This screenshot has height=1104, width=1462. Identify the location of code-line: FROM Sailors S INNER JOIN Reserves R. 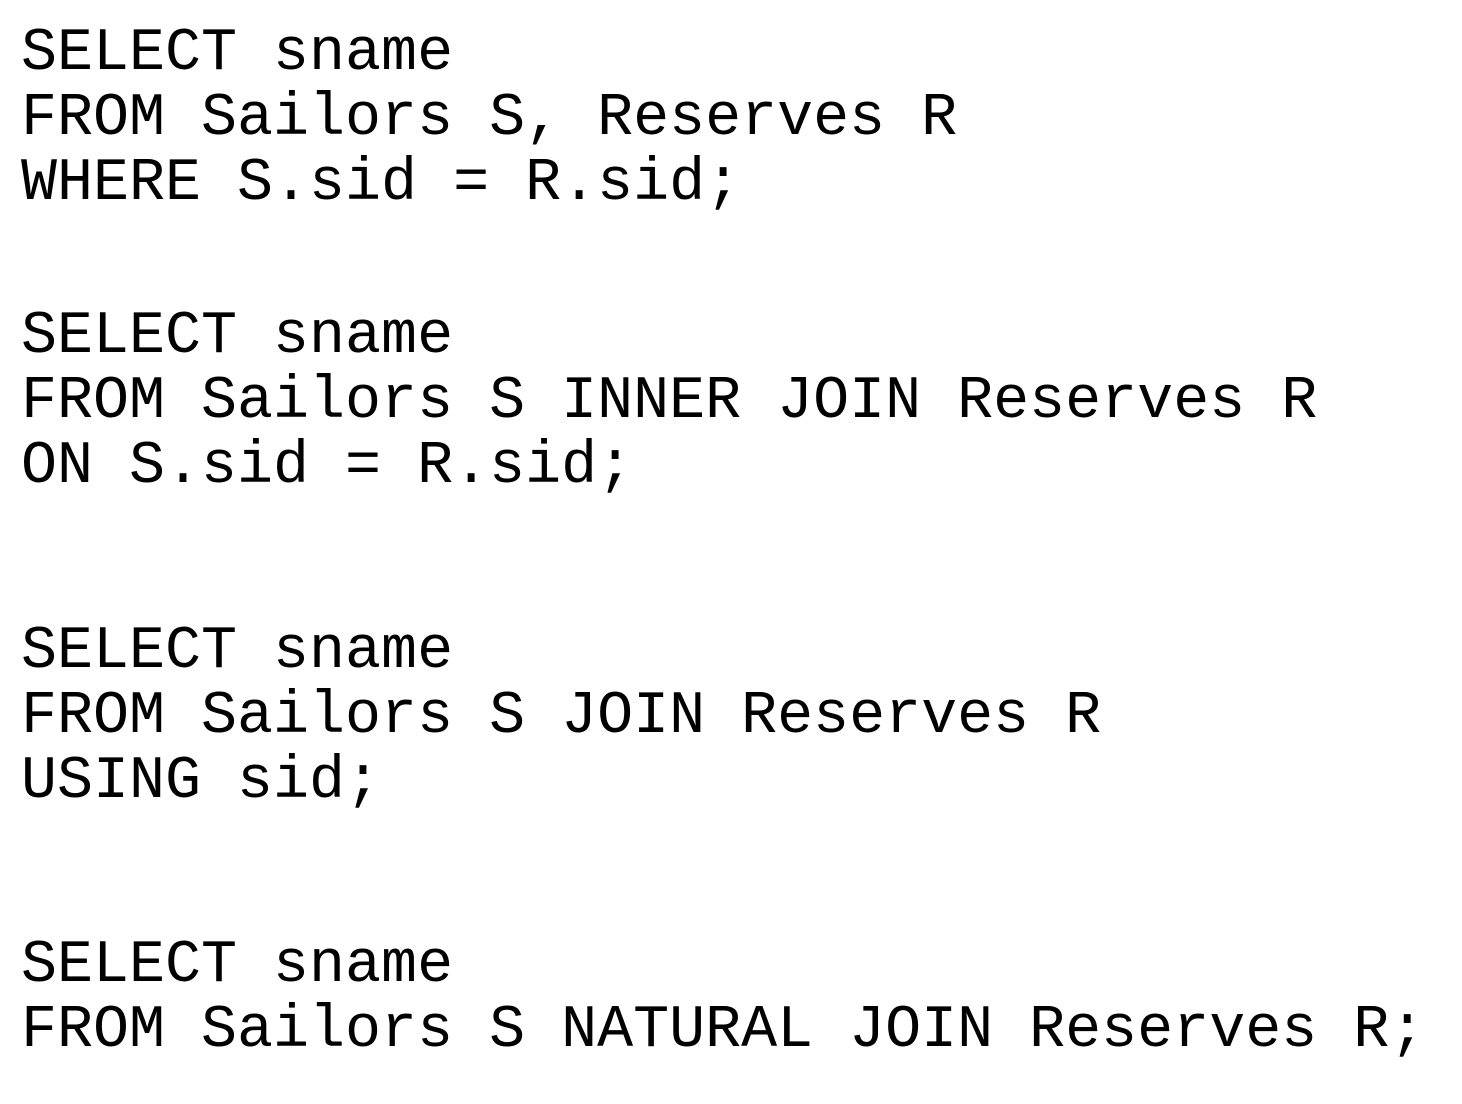
(669, 402).